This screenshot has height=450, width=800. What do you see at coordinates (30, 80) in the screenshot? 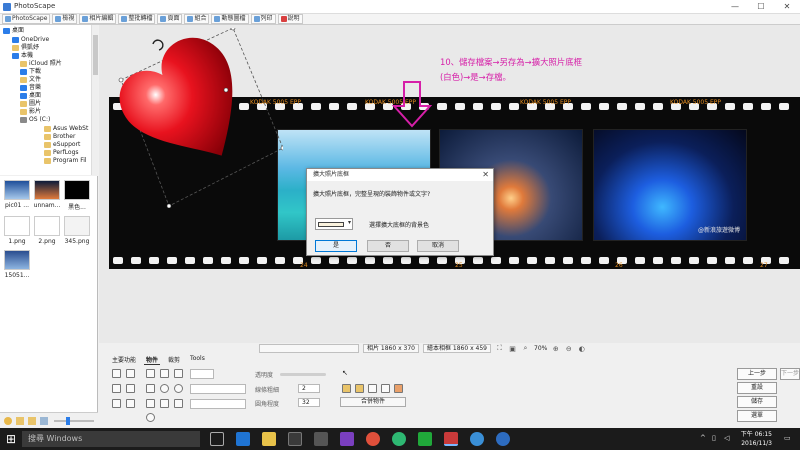
I see `tree-item-documents: 文件` at bounding box center [30, 80].